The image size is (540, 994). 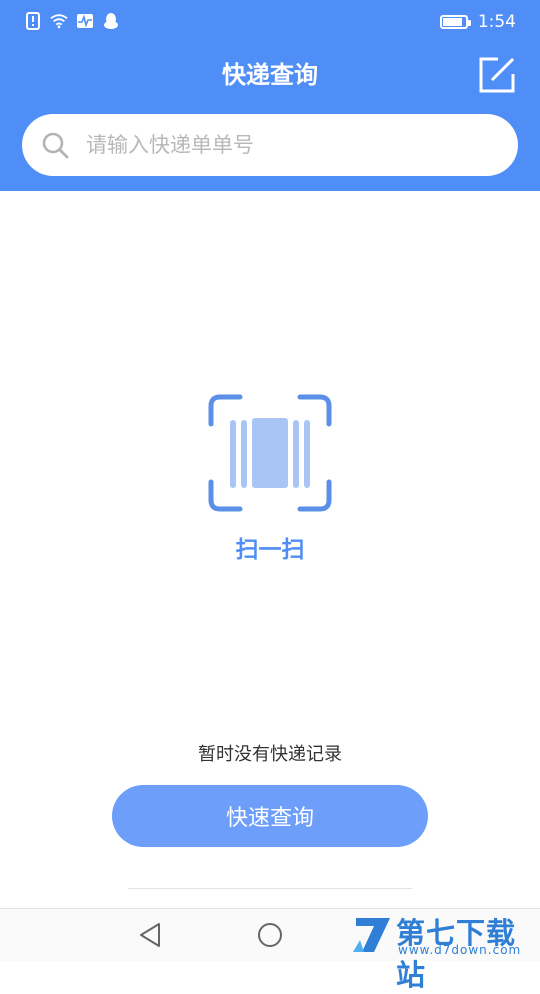 I want to click on scan-label: 扫一扫, so click(x=270, y=547).